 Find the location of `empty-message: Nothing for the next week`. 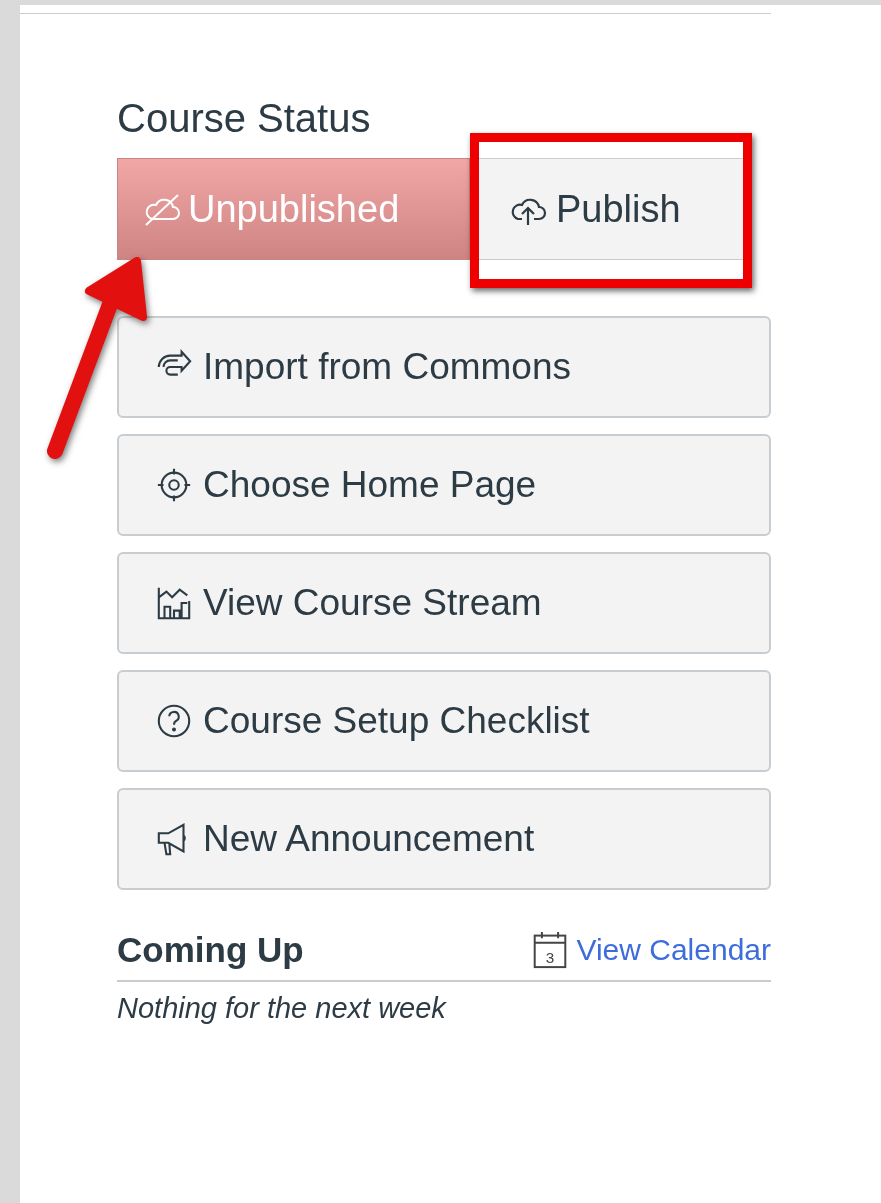

empty-message: Nothing for the next week is located at coordinates (282, 1008).